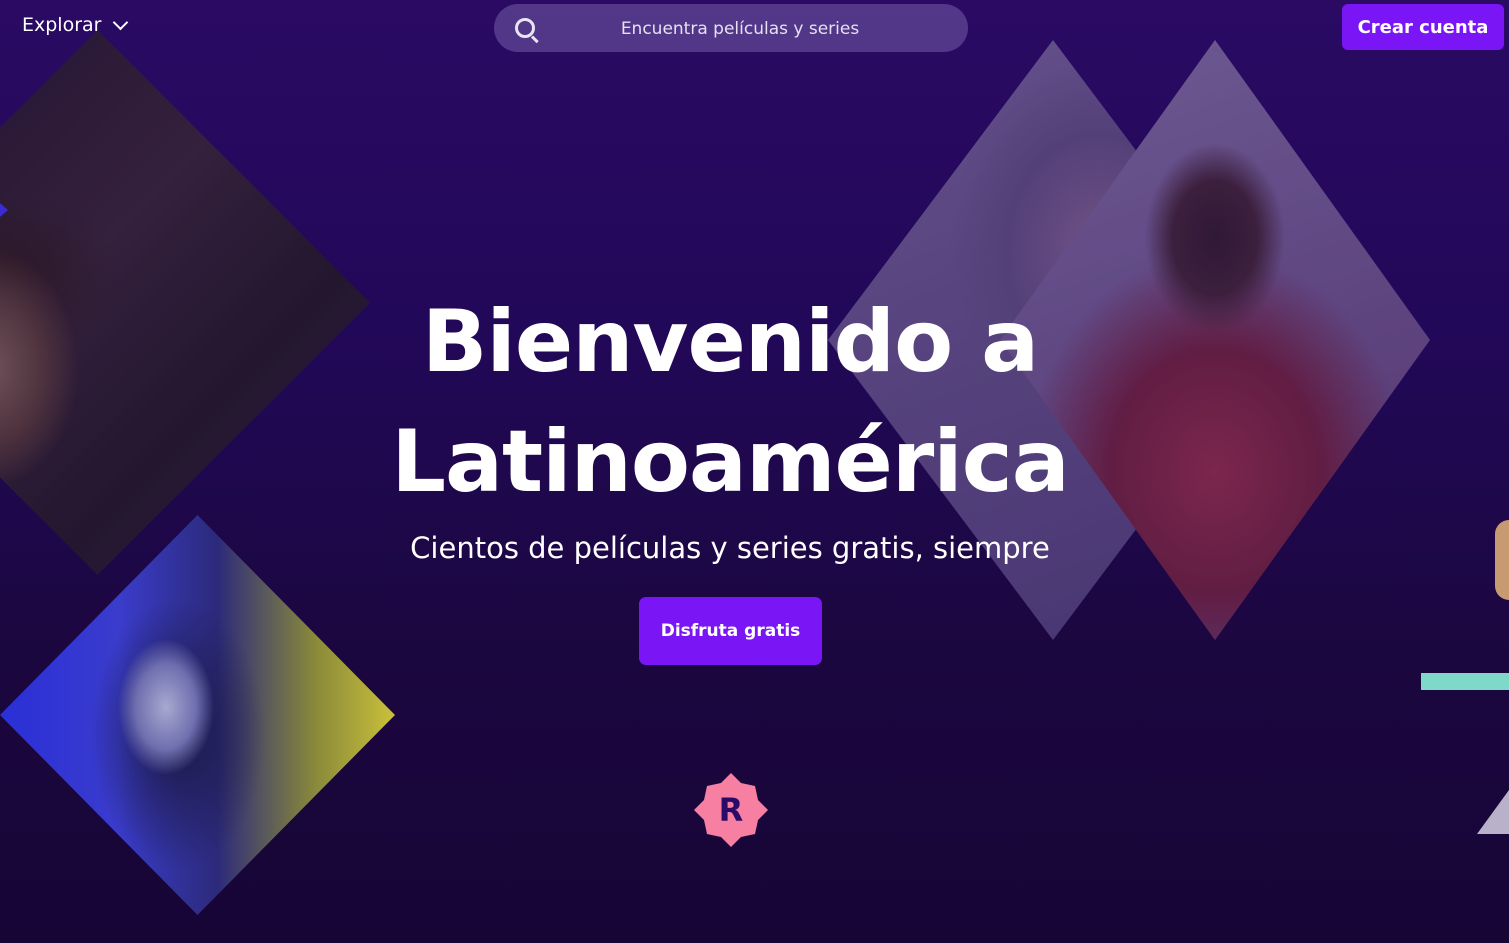 This screenshot has width=1509, height=943. I want to click on search-icon, so click(525, 28).